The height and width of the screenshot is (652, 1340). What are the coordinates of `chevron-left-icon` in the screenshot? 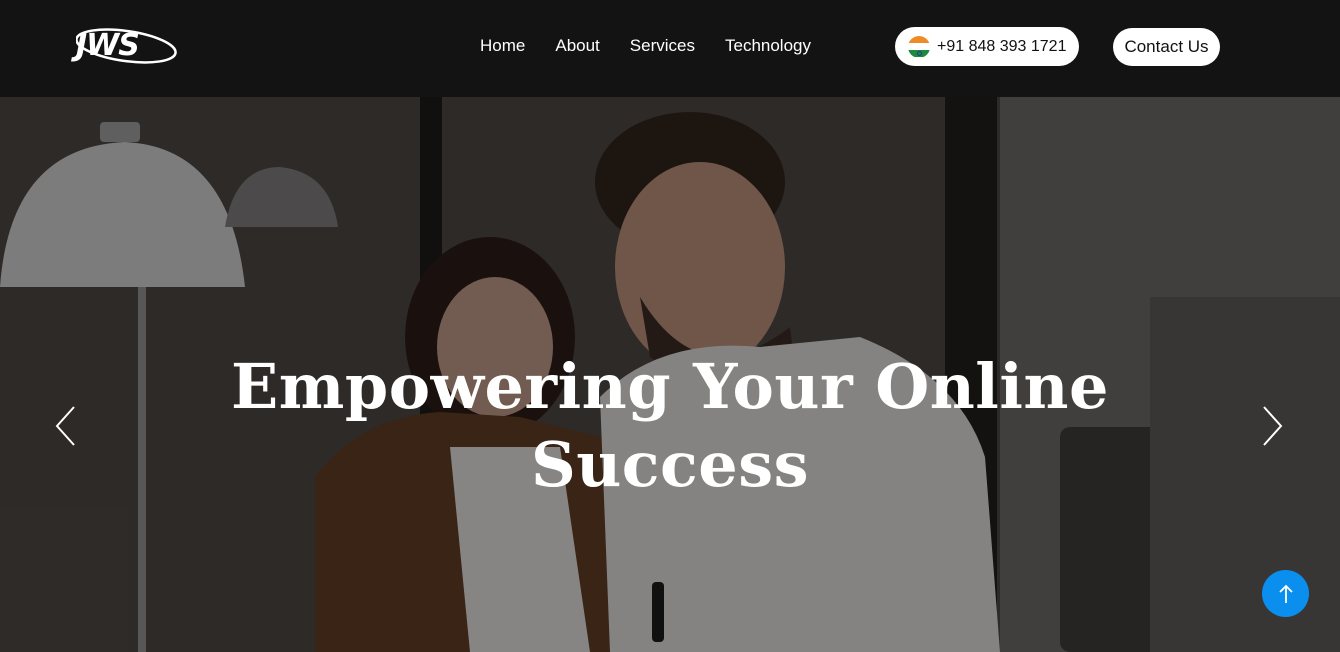 It's located at (65, 426).